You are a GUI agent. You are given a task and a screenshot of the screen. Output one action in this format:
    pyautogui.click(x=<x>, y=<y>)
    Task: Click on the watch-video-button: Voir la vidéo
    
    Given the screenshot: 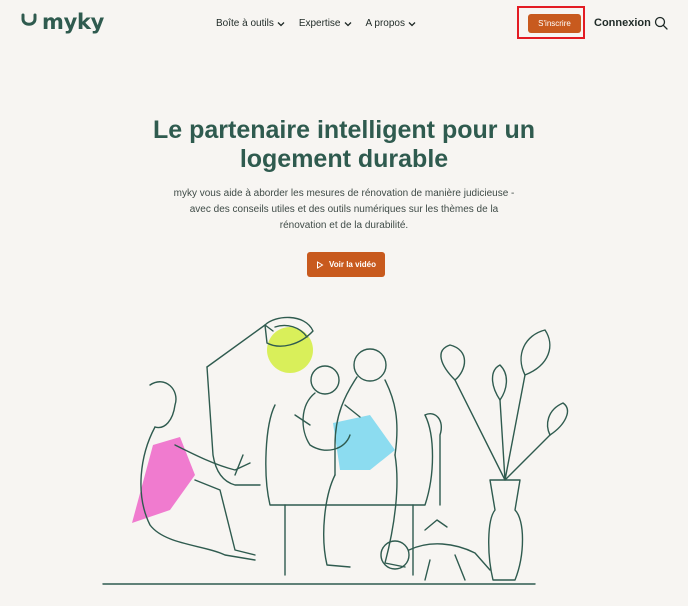 What is the action you would take?
    pyautogui.click(x=346, y=264)
    